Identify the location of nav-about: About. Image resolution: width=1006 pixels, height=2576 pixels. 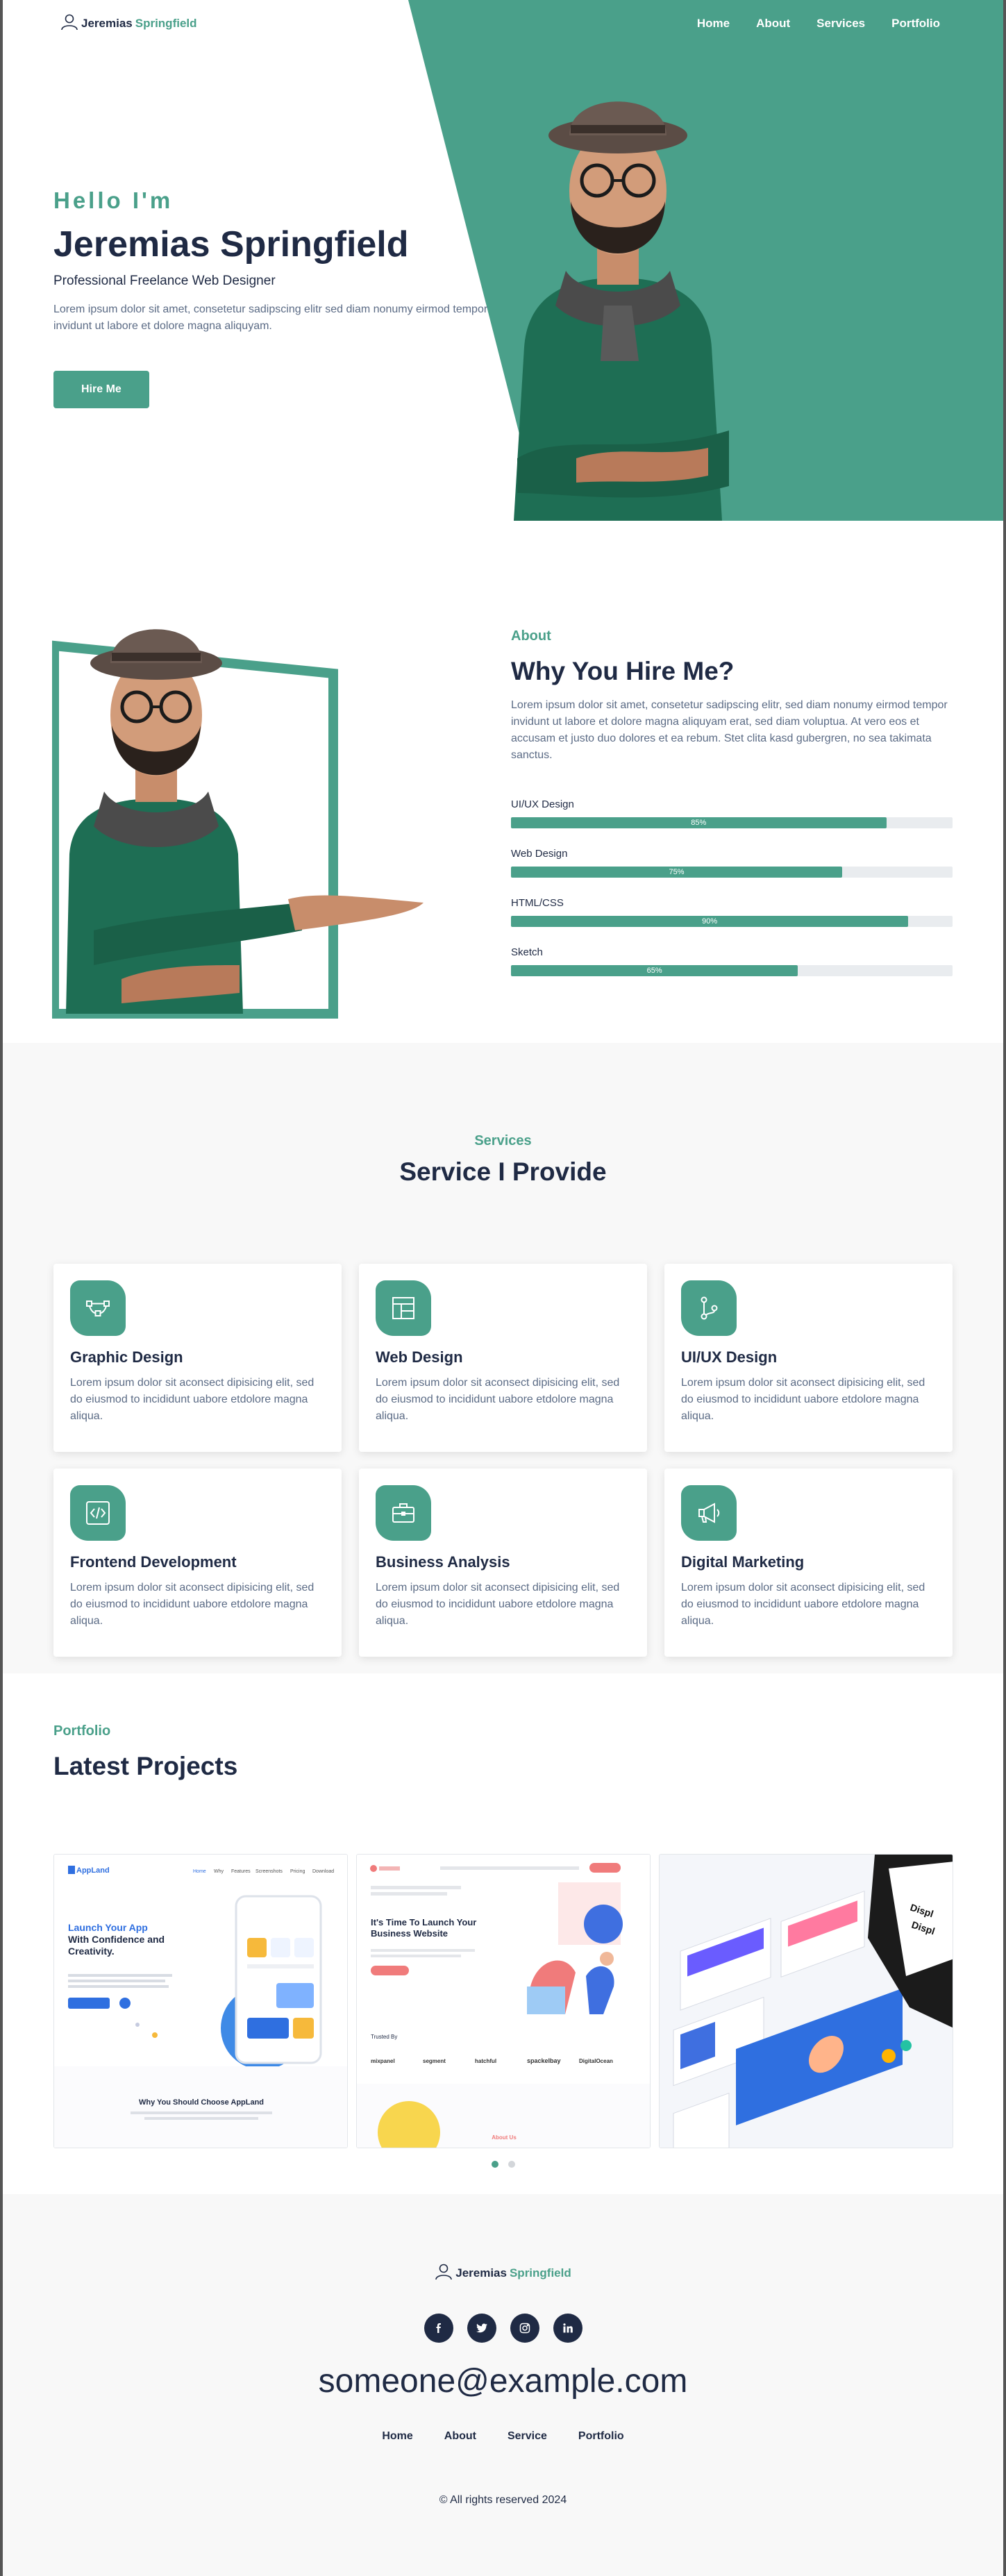
(773, 24).